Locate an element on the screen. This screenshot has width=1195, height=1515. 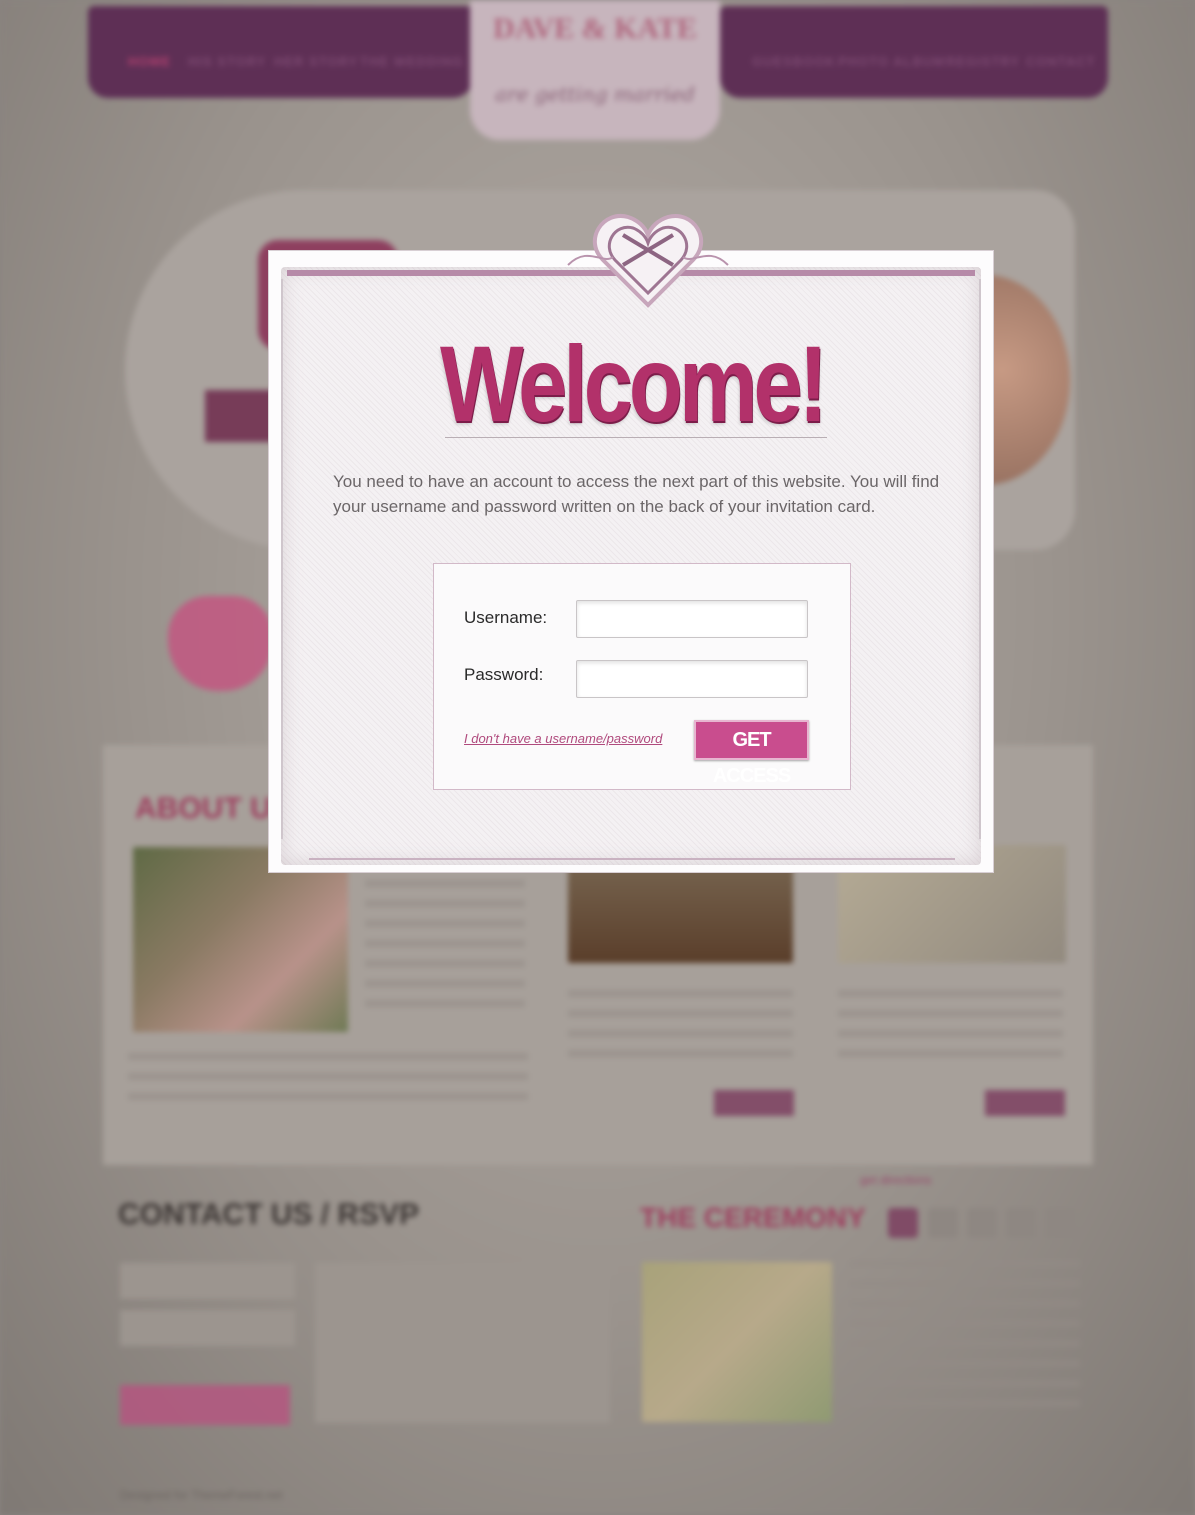
nav-registry: REGISTRY is located at coordinates (983, 61).